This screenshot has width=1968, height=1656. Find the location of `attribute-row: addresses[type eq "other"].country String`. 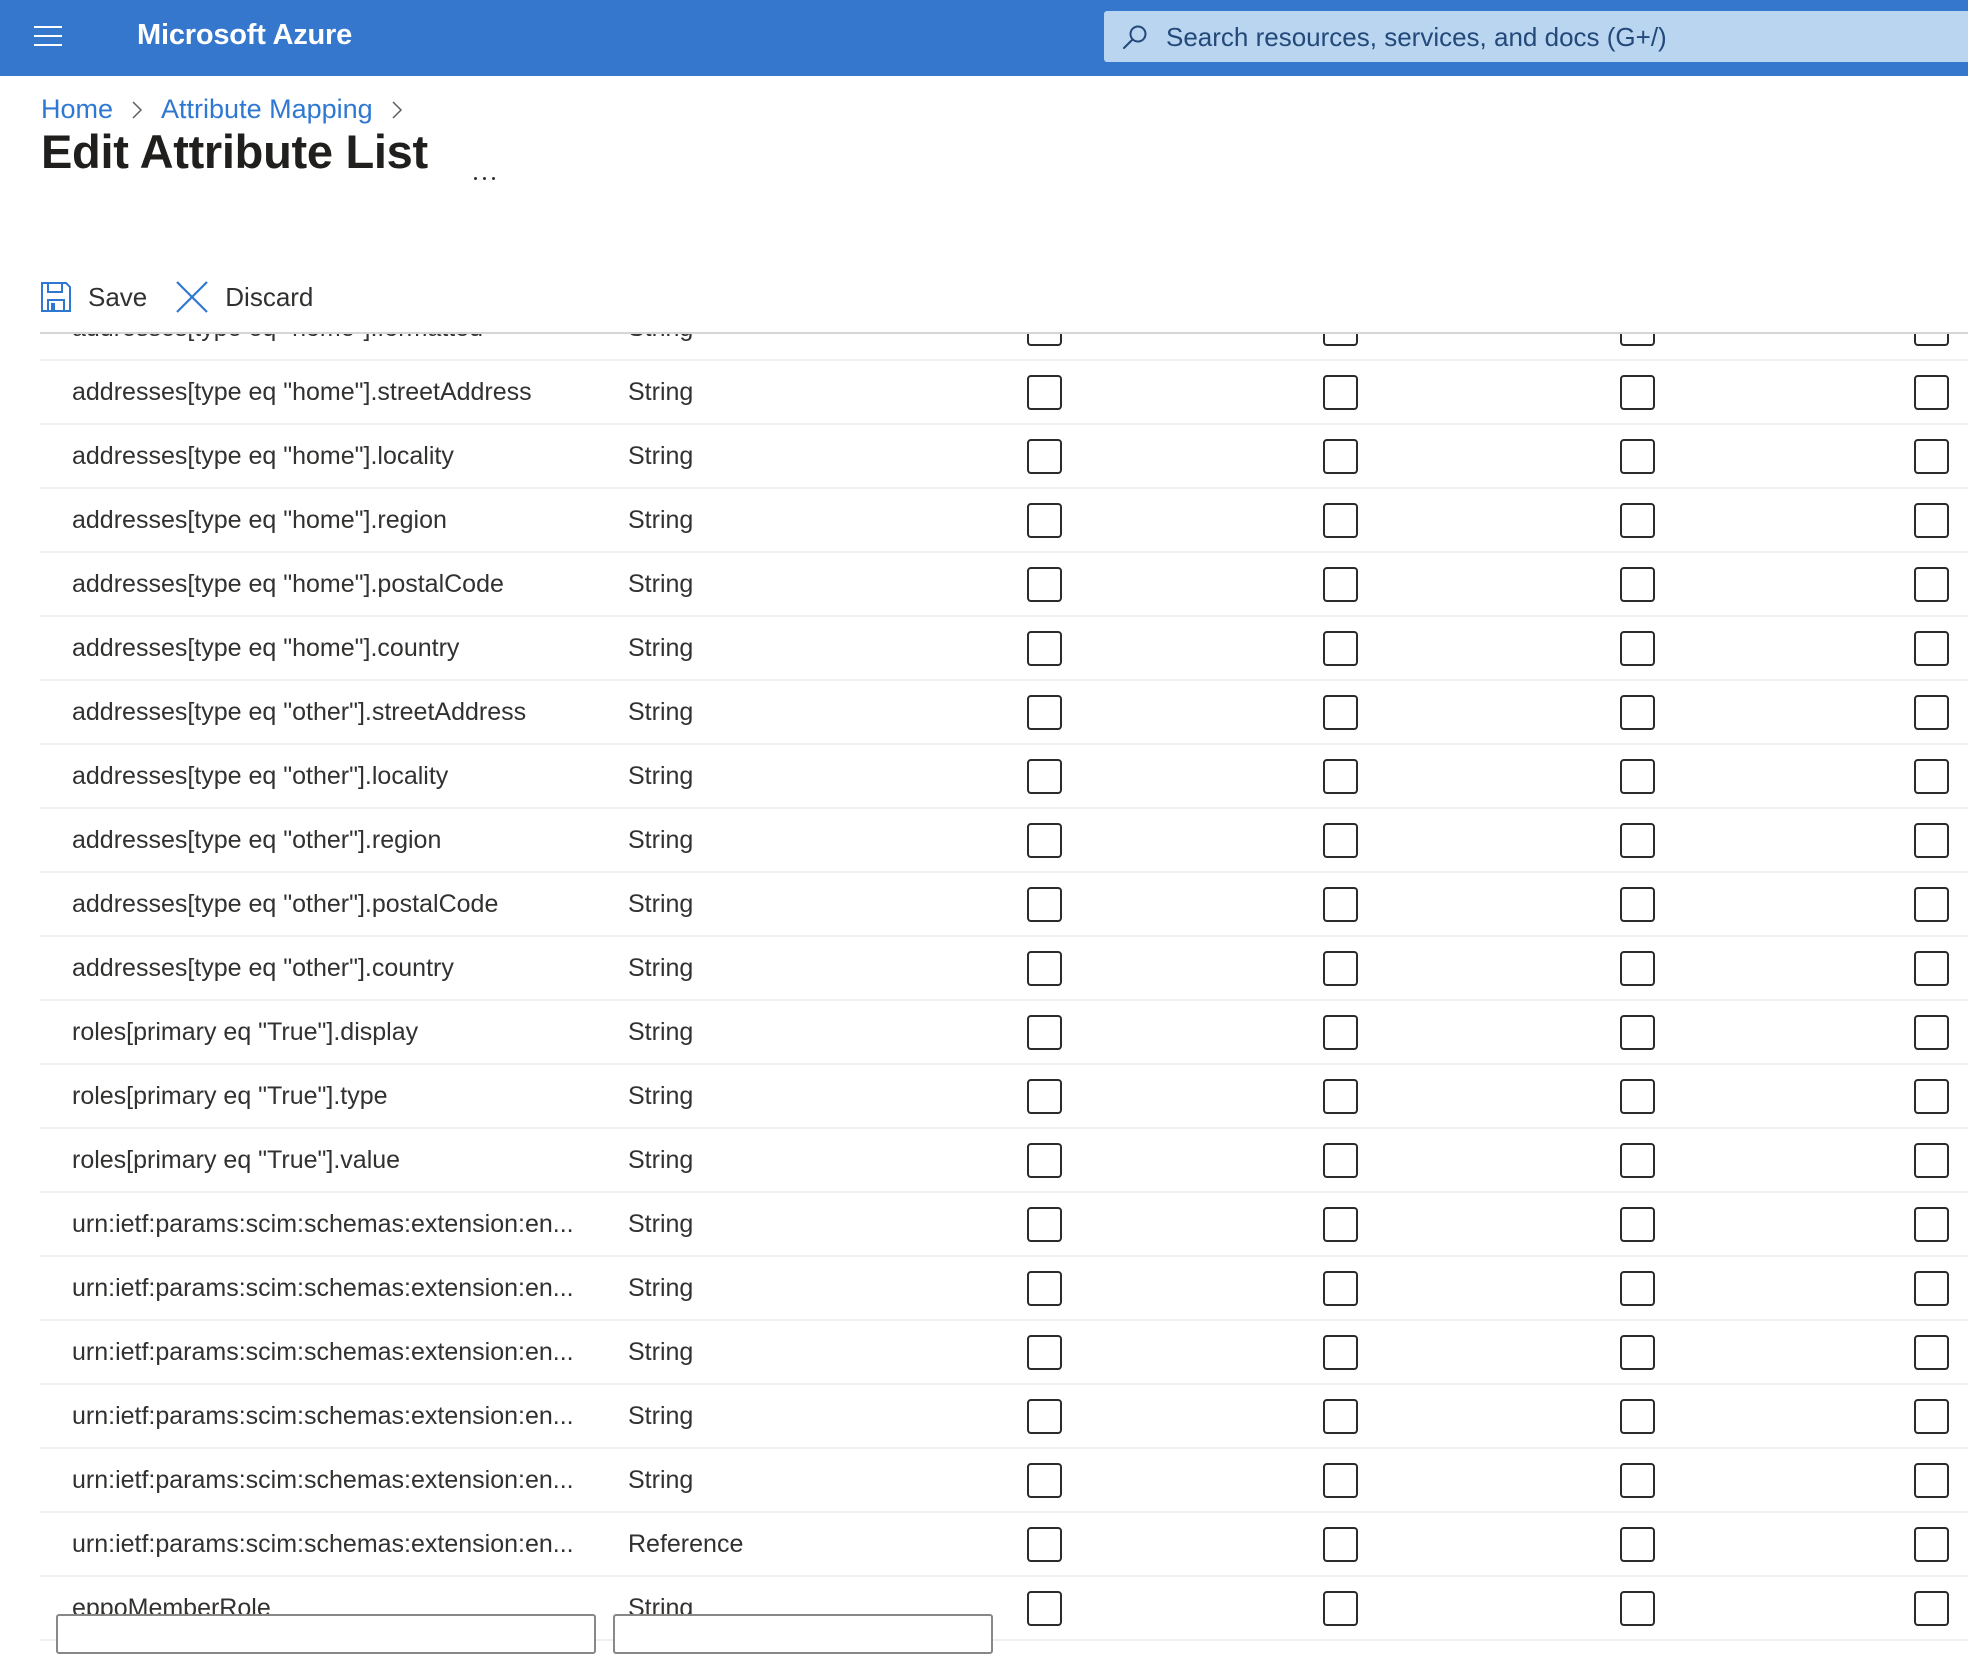

attribute-row: addresses[type eq "other"].country String is located at coordinates (1004, 969).